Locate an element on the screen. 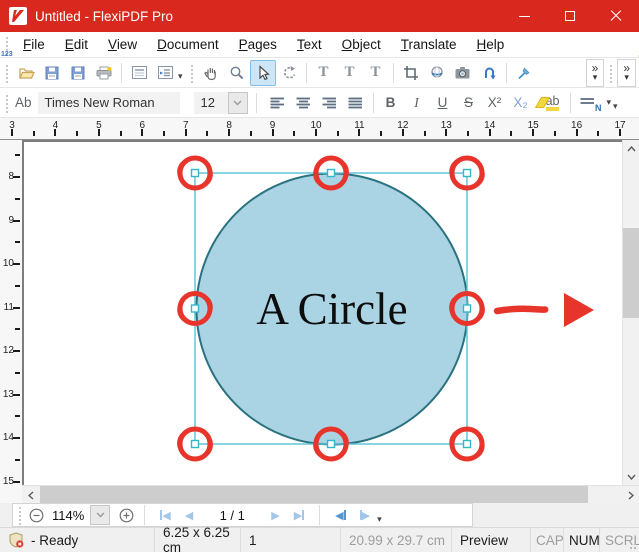 This screenshot has height=552, width=639. add-text-button: T★ is located at coordinates (488, 69).